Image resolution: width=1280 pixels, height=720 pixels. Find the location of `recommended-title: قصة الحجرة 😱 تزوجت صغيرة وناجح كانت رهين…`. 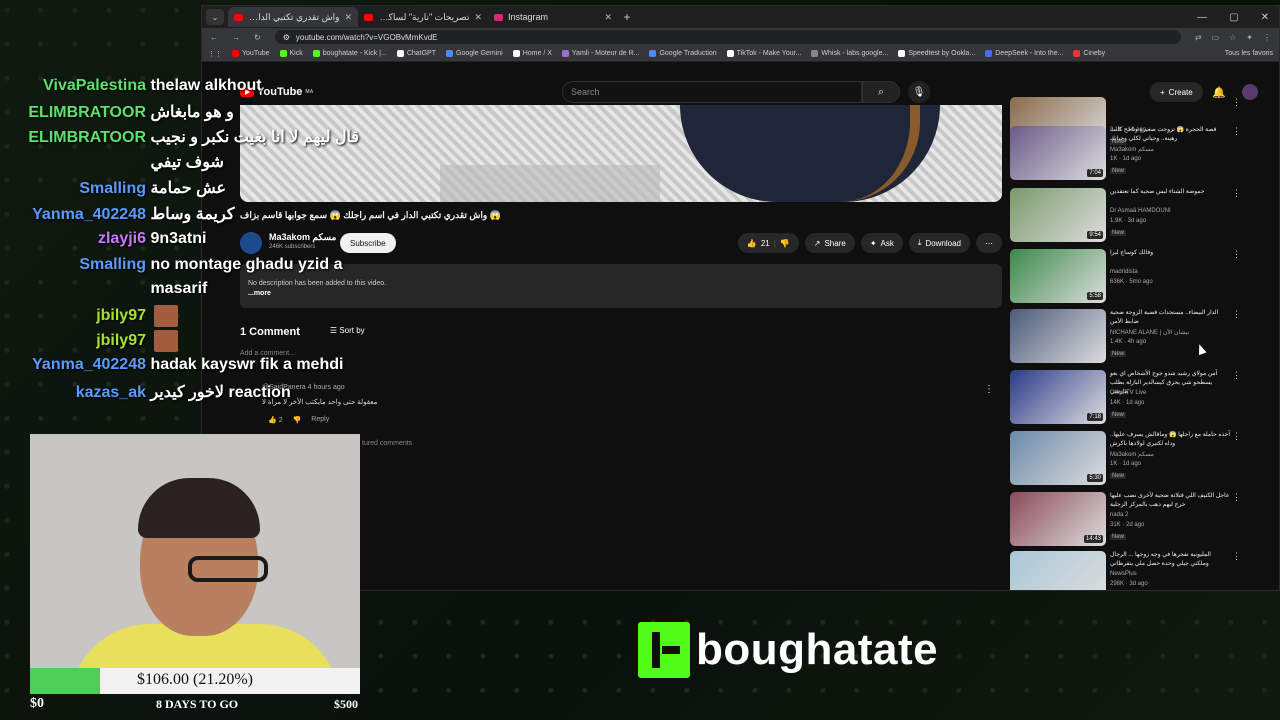

recommended-title: قصة الحجرة 😱 تزوجت صغيرة وناجح كانت رهين… is located at coordinates (1170, 135).